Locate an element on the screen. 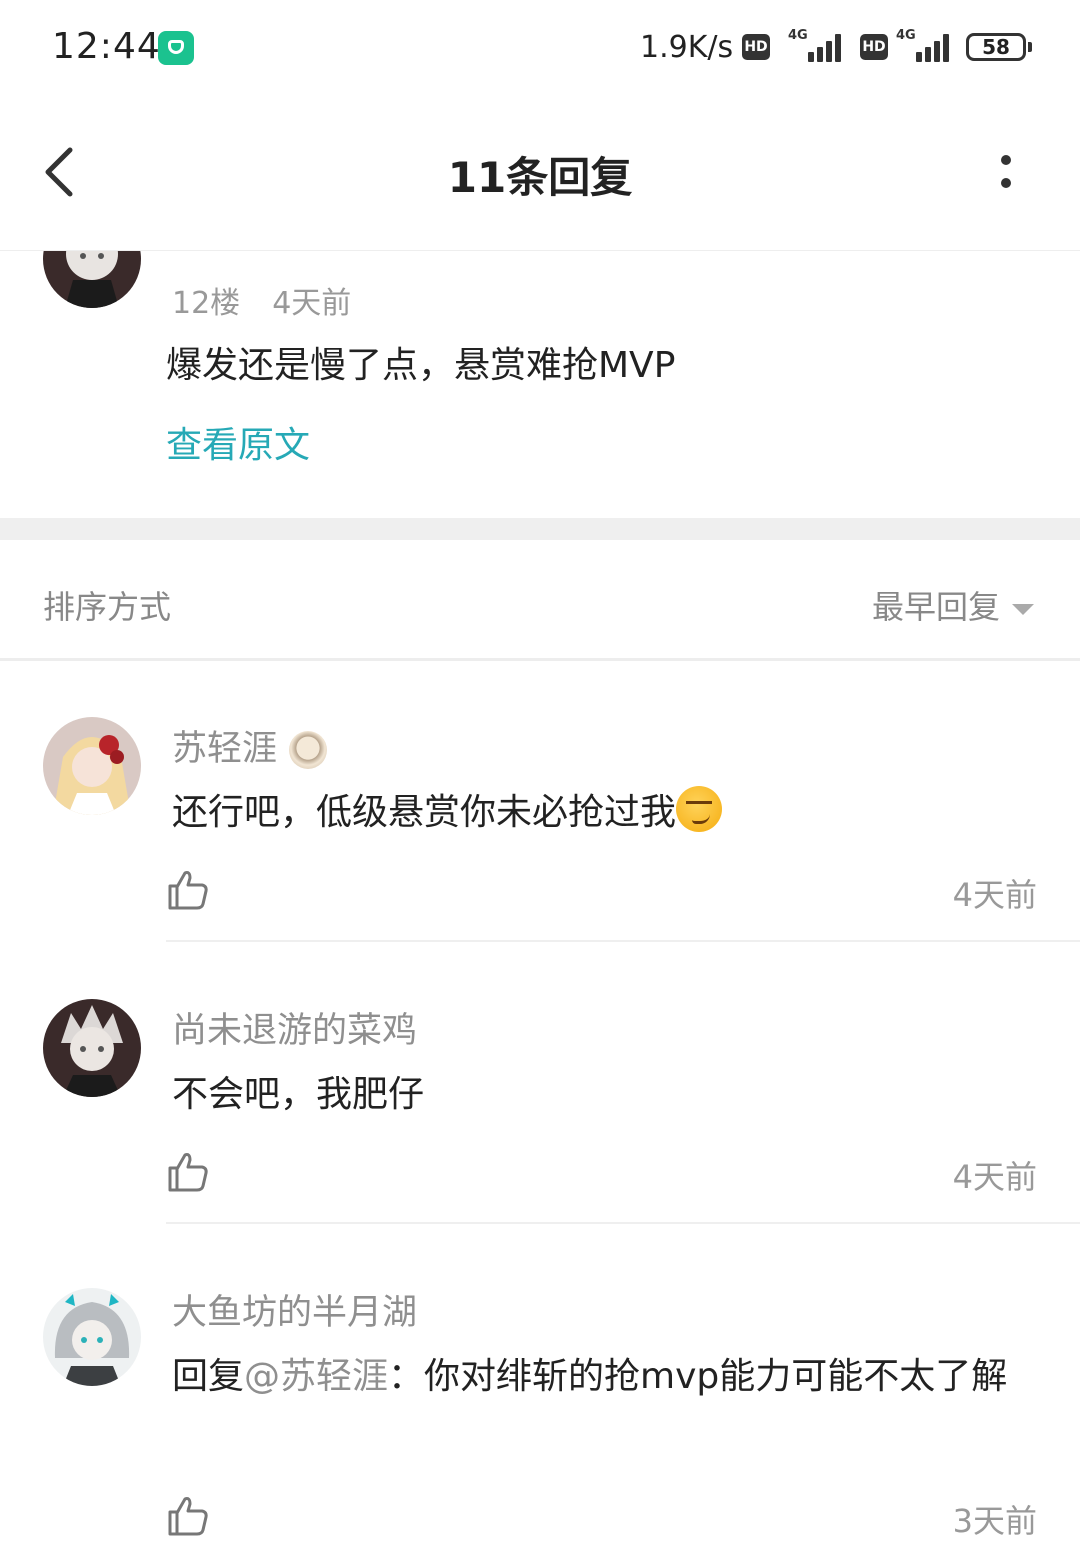 This screenshot has width=1080, height=1555. comment-text: 不会吧，我肥仔 is located at coordinates (298, 1094).